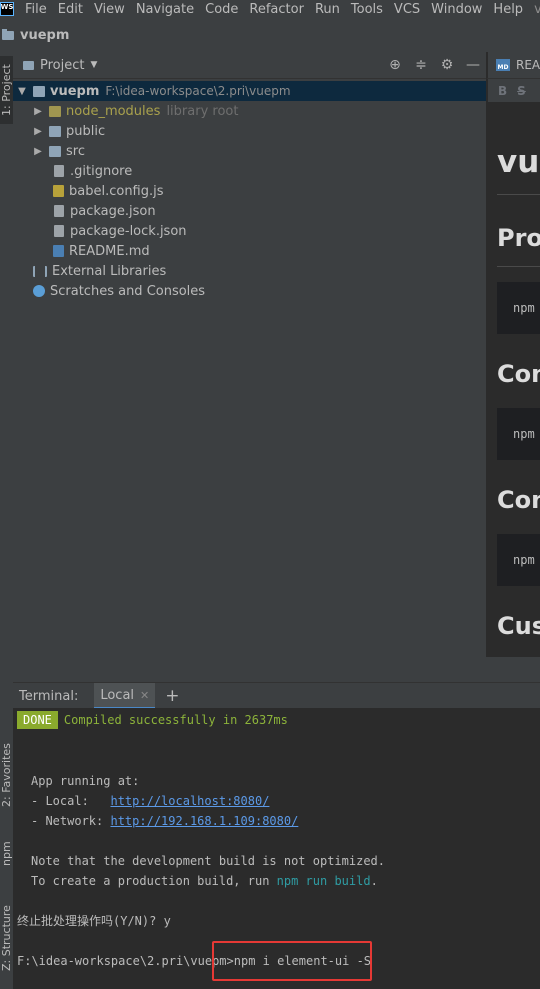 The image size is (540, 989). I want to click on tree-item-root: ▼ vuepm F:\idea-workspace\2.pri\vuepm, so click(249, 91).